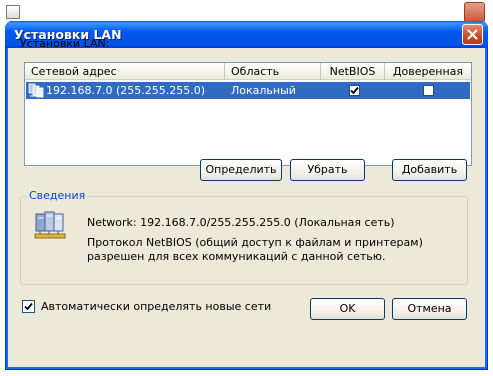 Image resolution: width=493 pixels, height=376 pixels. Describe the element at coordinates (125, 71) in the screenshot. I see `column-header-address: Сетевой адрес` at that location.